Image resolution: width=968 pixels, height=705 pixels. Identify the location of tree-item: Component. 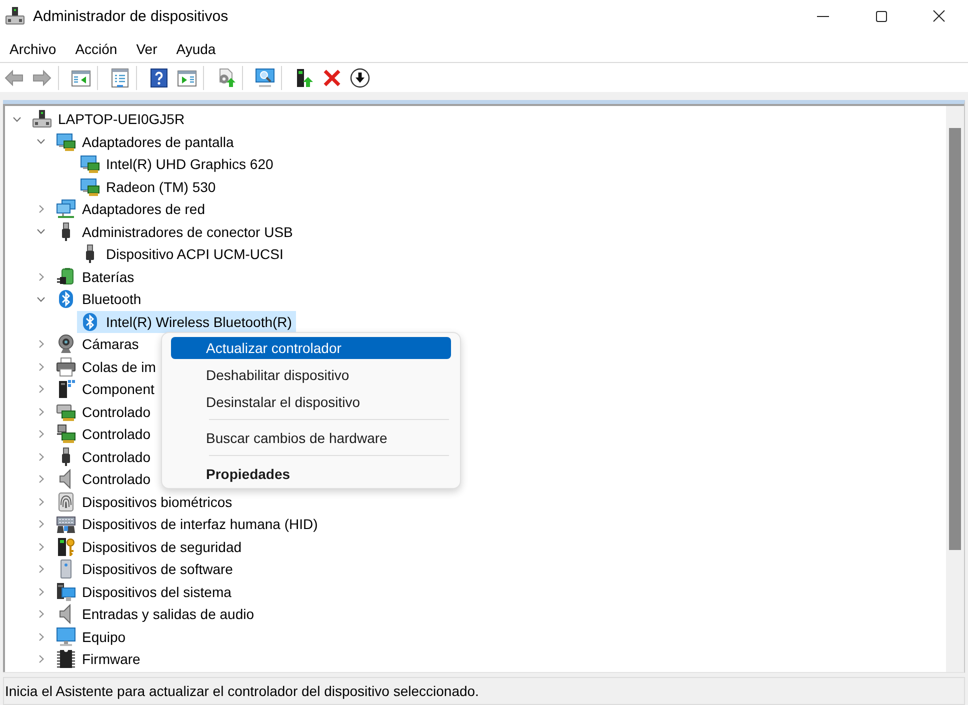
(104, 389).